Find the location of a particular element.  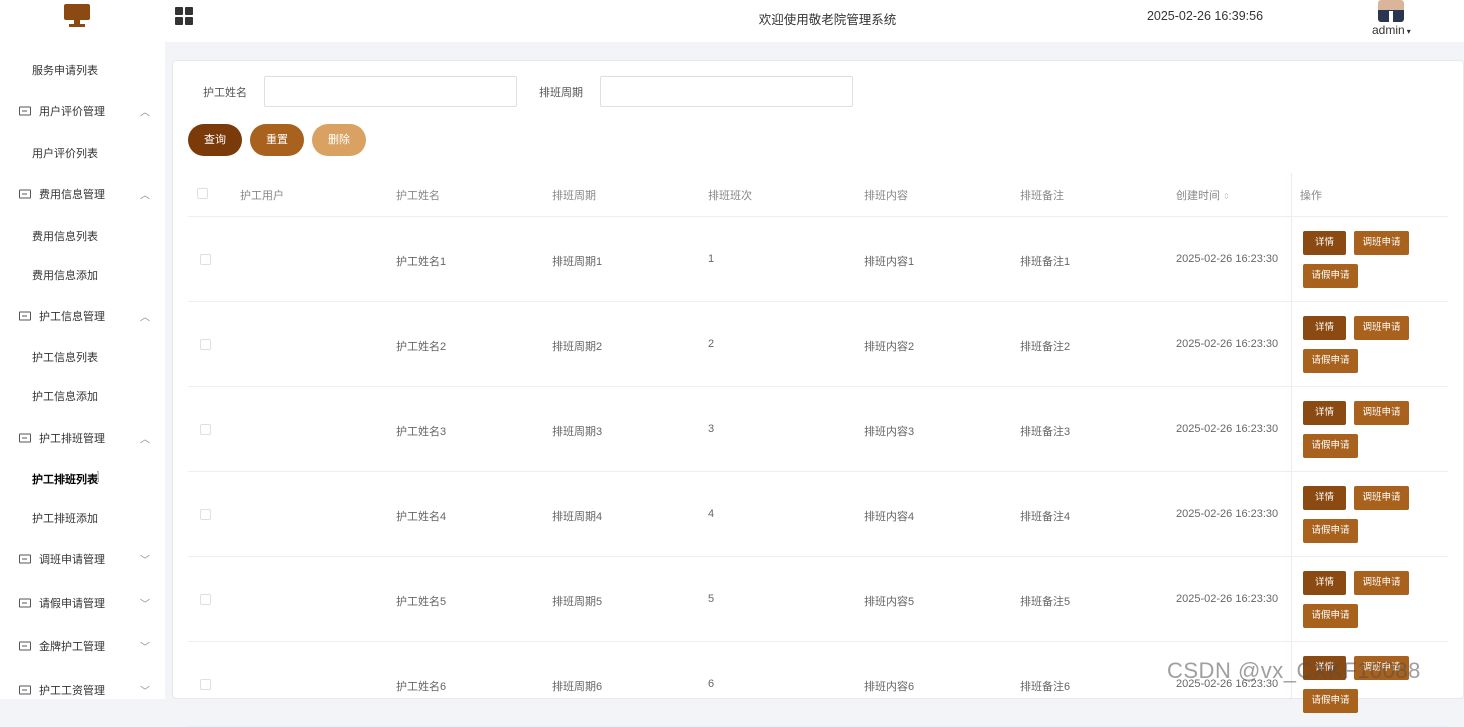

chevron-down-icon: ﹀ is located at coordinates (145, 561).